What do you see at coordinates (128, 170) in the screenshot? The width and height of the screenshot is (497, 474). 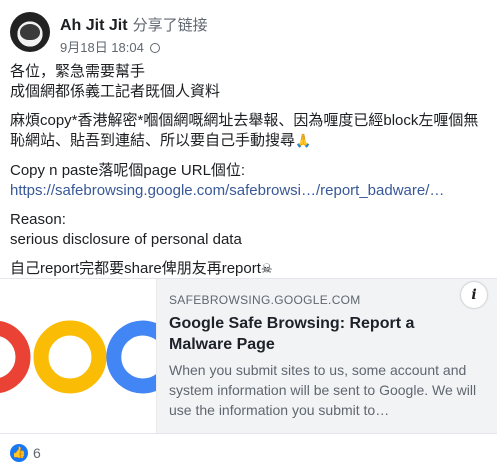 I see `post-line: Copy n paste落呢個page URL個位:` at bounding box center [128, 170].